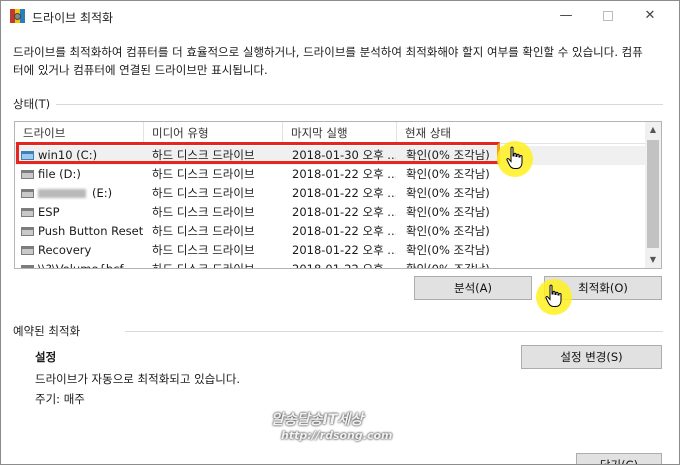 This screenshot has width=680, height=465. I want to click on drive-list-header: 드라이브 미디어 유형 마지막 실행 현재 상태, so click(330, 133).